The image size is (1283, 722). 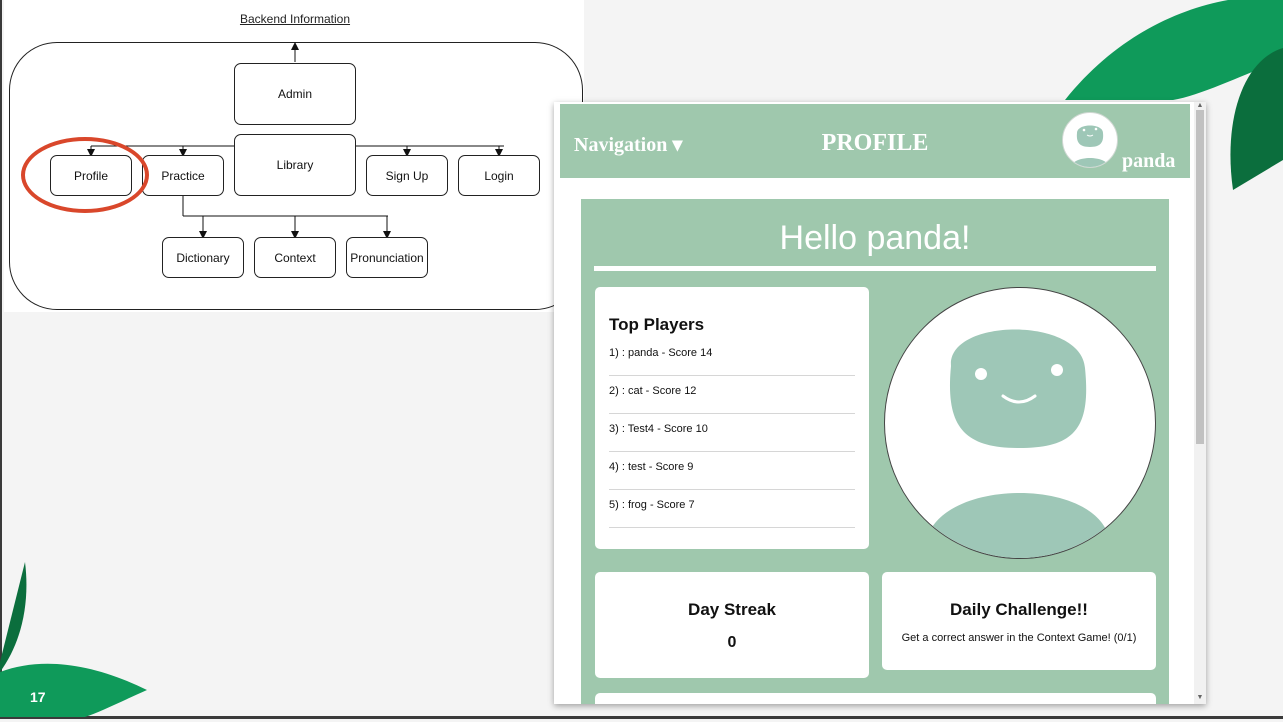 What do you see at coordinates (732, 395) in the screenshot?
I see `list-item: 2) : cat - Score 12` at bounding box center [732, 395].